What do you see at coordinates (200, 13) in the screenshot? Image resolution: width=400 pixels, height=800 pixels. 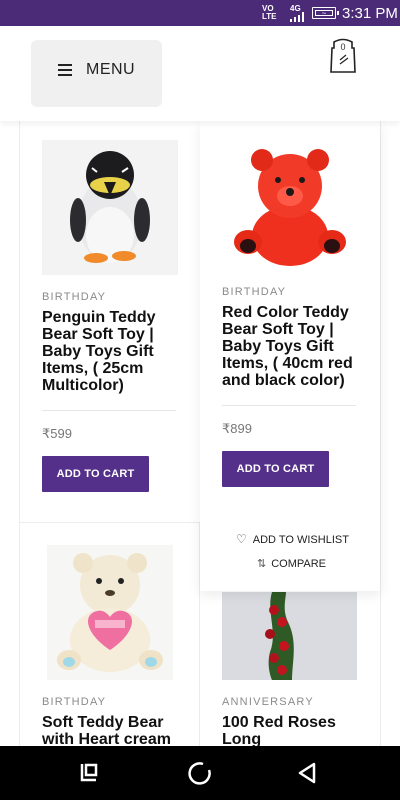 I see `status-bar: VO LTE 4G ~ 3:31 PM` at bounding box center [200, 13].